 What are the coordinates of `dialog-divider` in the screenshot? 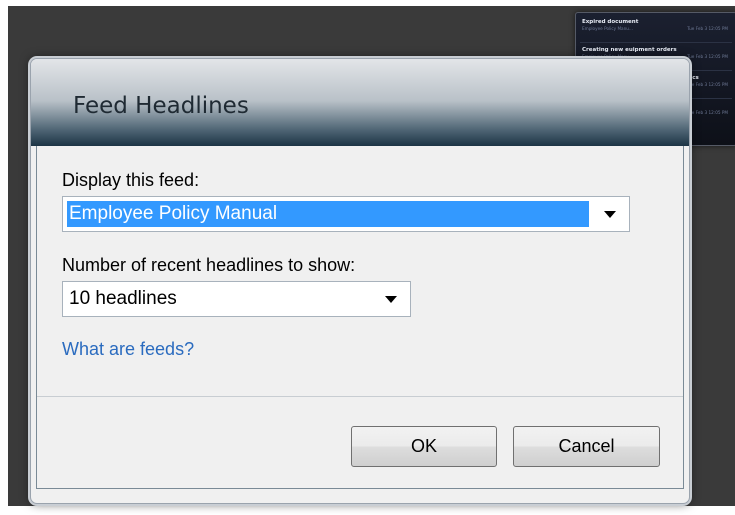 It's located at (360, 396).